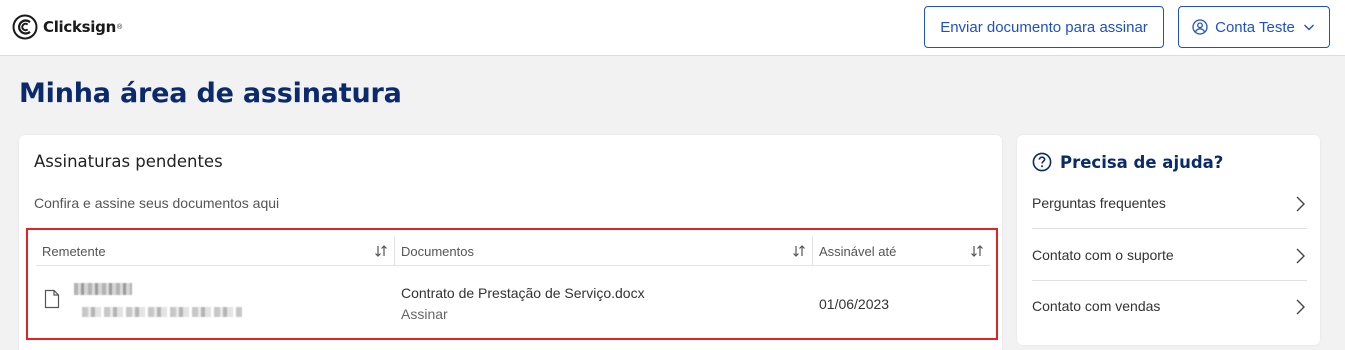 This screenshot has width=1345, height=350. Describe the element at coordinates (854, 304) in the screenshot. I see `deadline-date: 01/06/2023` at that location.